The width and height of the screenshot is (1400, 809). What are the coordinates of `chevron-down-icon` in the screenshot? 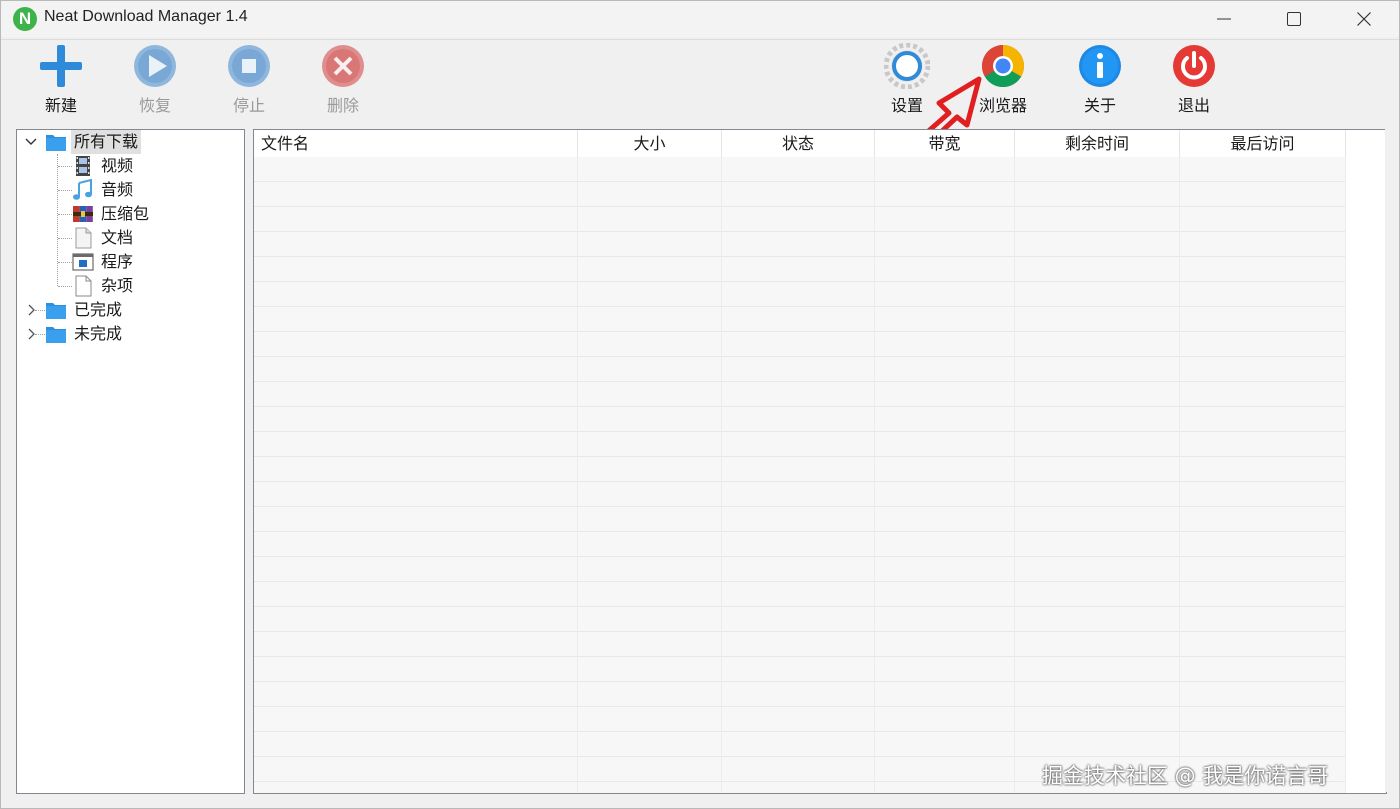 It's located at (31, 142).